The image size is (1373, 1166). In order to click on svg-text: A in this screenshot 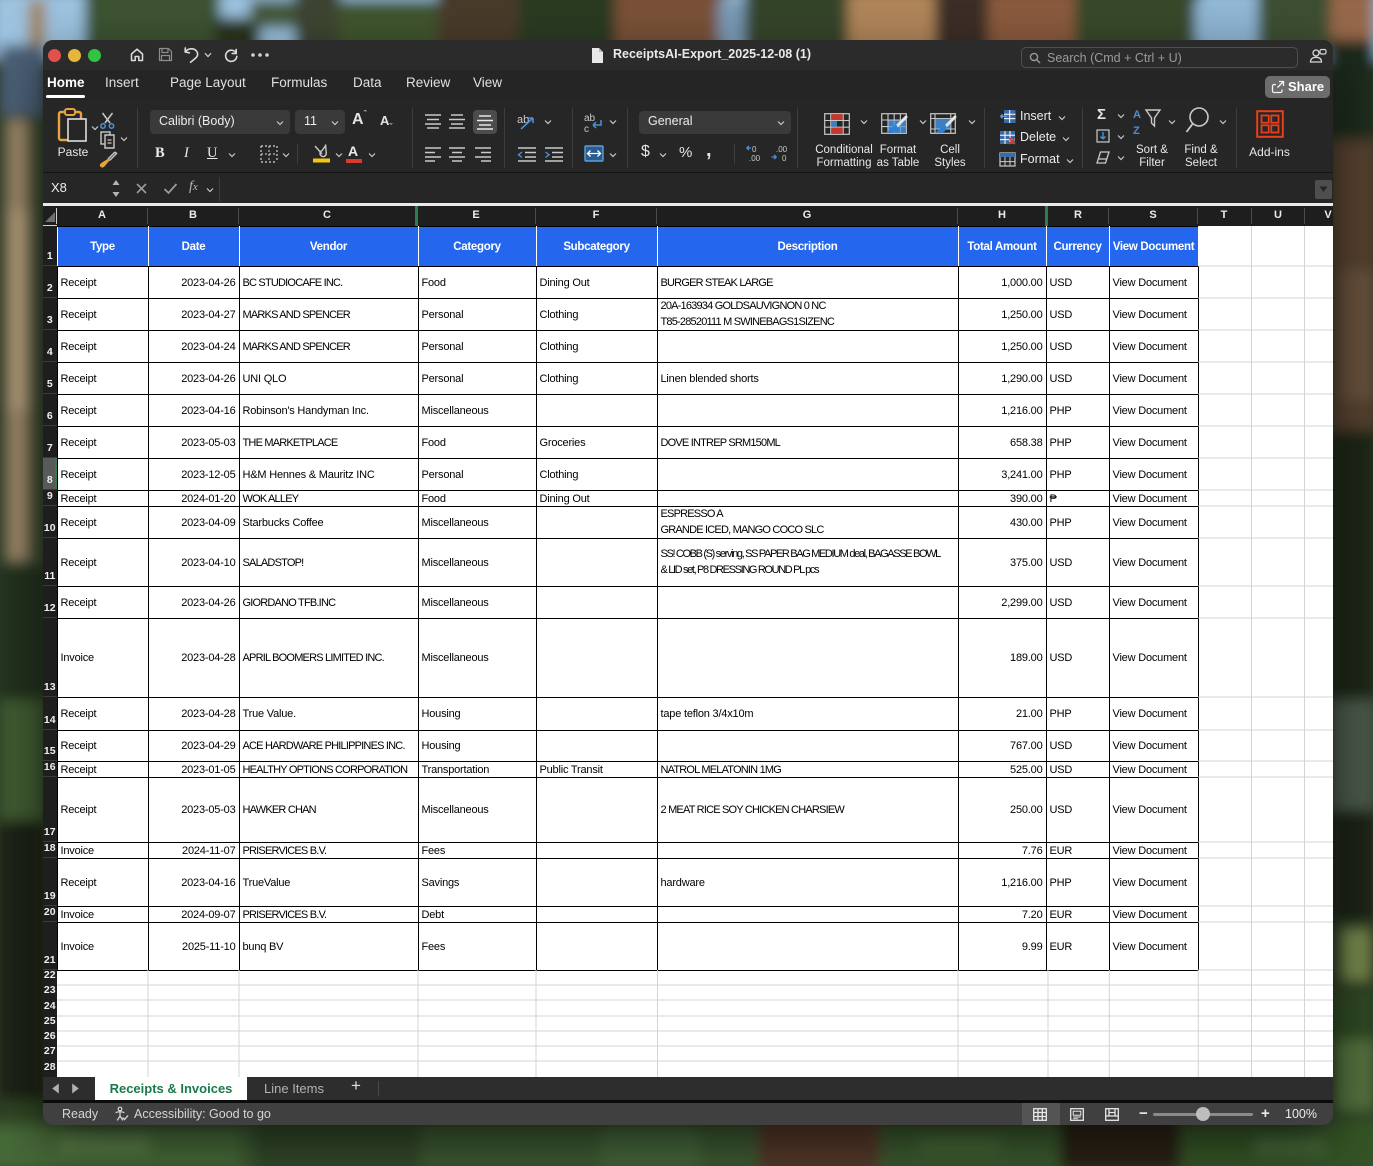, I will do `click(1137, 115)`.